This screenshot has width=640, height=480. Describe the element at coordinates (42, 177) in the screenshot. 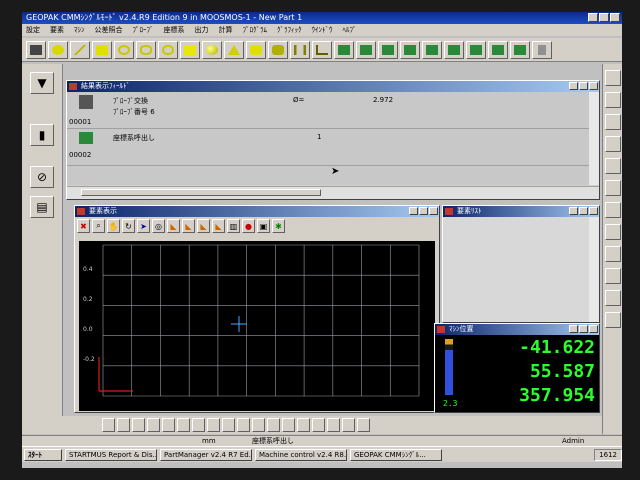

I see `stop-button: ⊘` at that location.